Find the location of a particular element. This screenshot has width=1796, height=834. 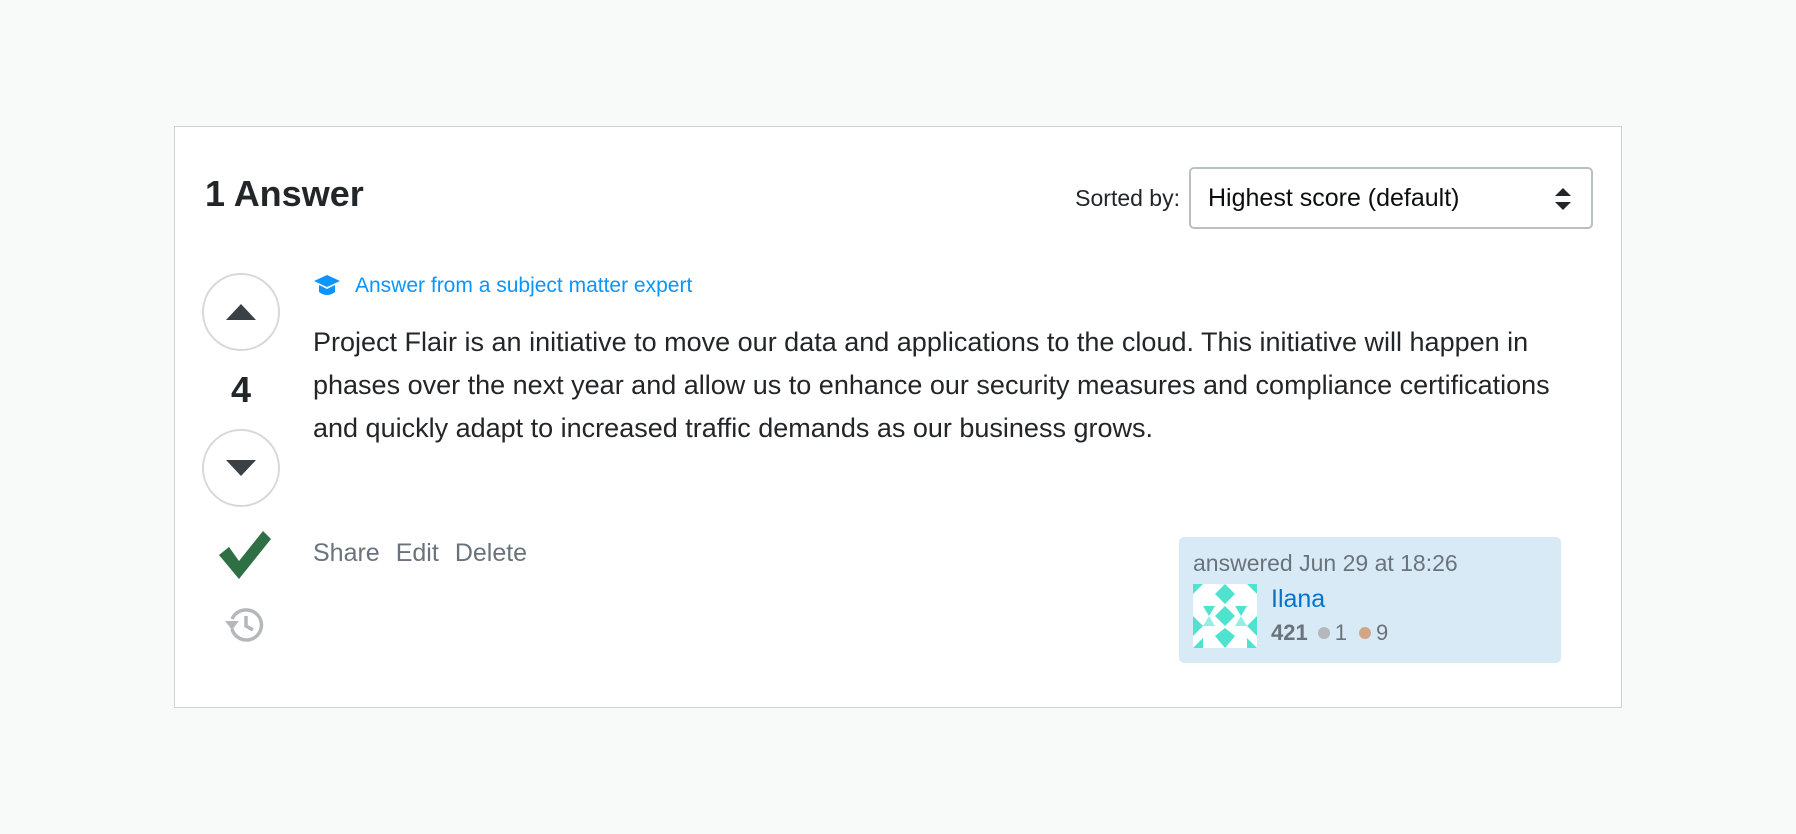

caret-down-icon is located at coordinates (241, 468).